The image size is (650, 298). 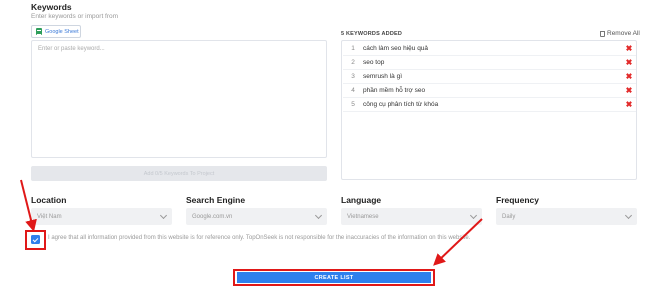 I want to click on added-list-title: 5 KEYWORDS ADDED, so click(x=372, y=34).